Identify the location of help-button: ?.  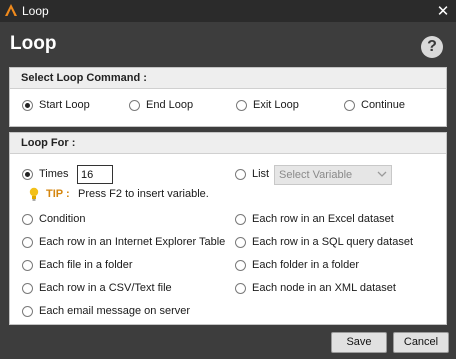
(432, 47).